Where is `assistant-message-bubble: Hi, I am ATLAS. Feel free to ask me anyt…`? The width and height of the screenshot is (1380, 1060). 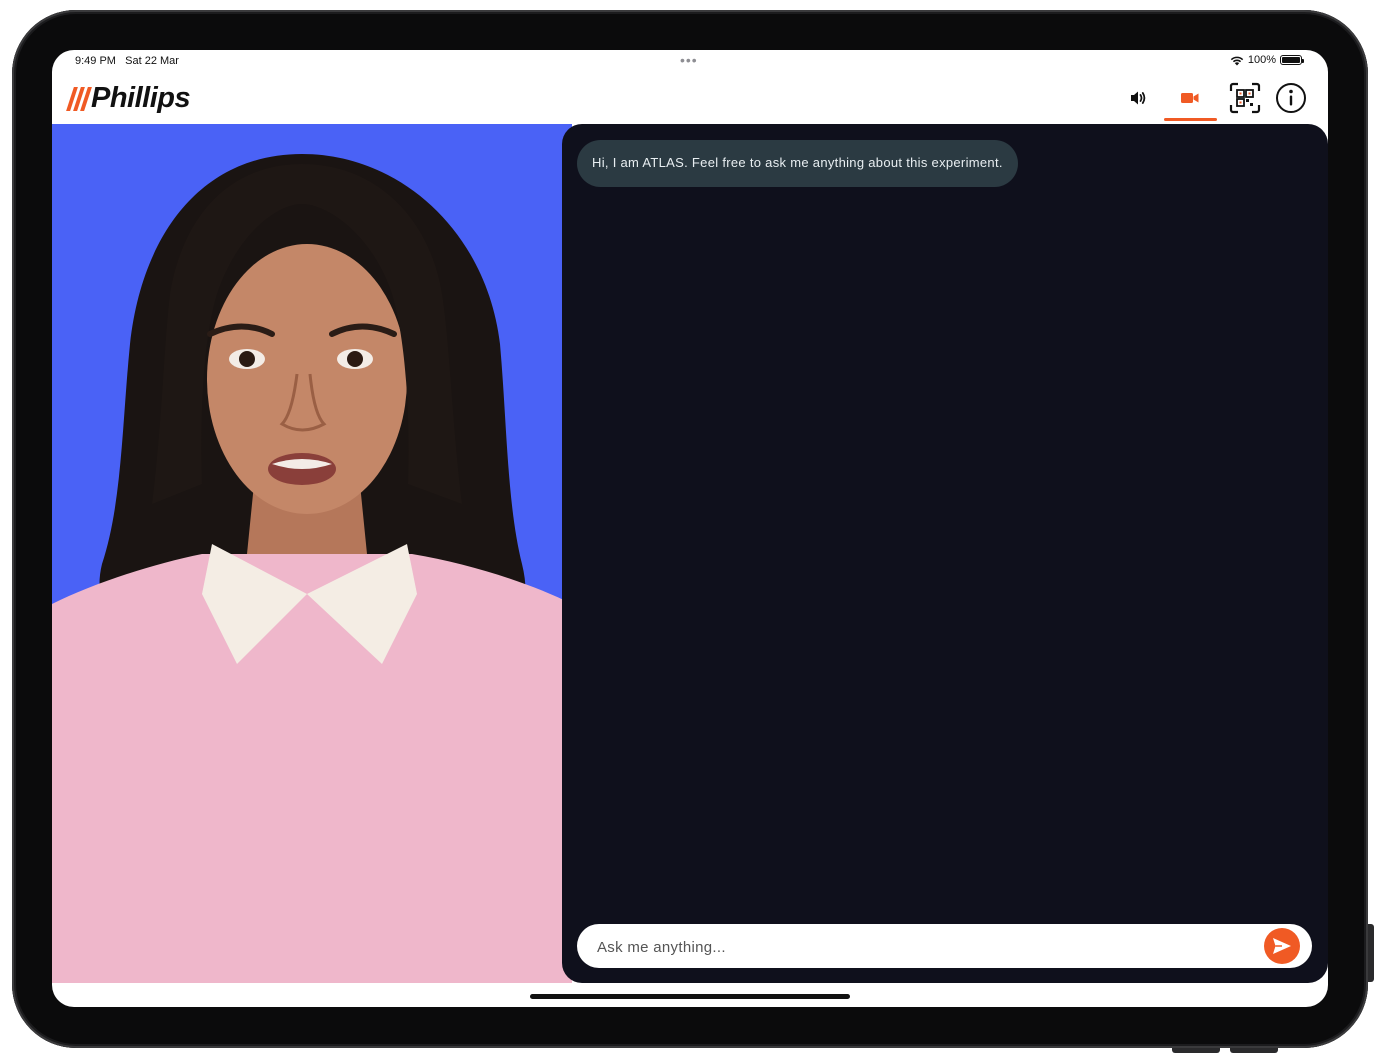
assistant-message-bubble: Hi, I am ATLAS. Feel free to ask me anyt… is located at coordinates (797, 163).